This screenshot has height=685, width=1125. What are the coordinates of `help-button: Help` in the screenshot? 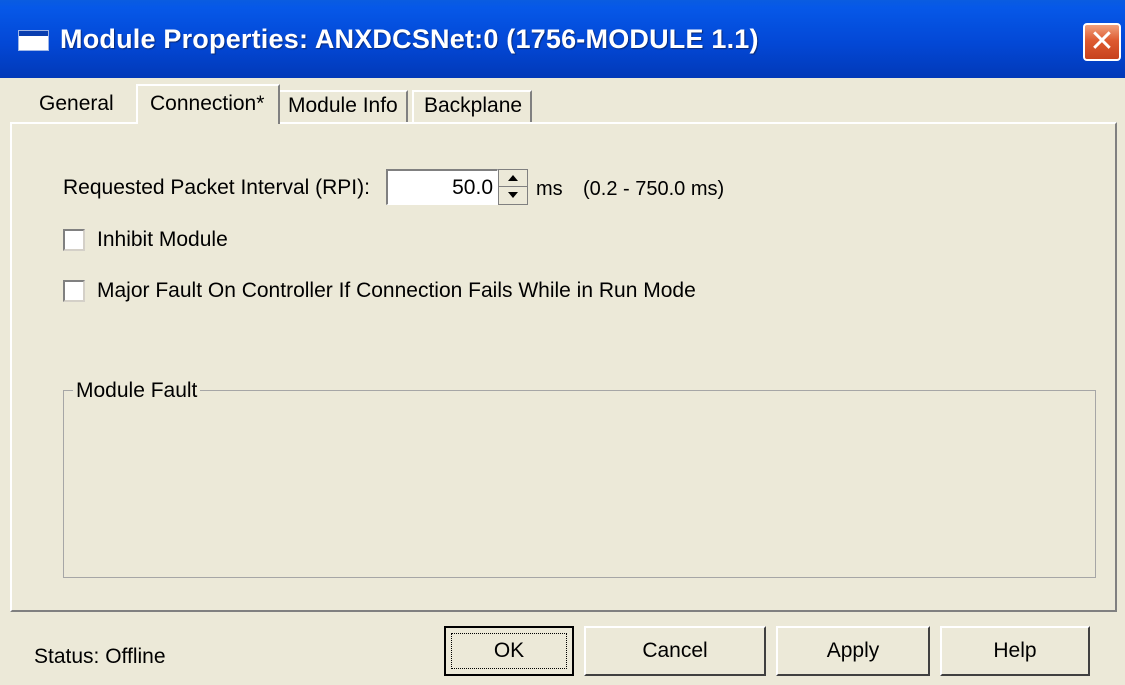 It's located at (1015, 651).